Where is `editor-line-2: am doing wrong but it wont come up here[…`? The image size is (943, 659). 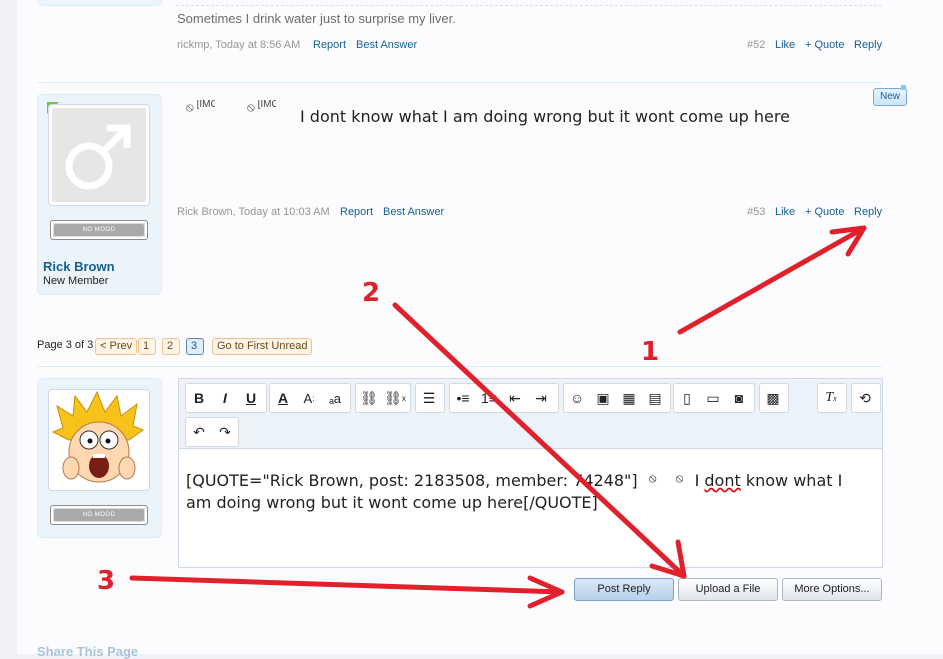
editor-line-2: am doing wrong but it wont come up here[… is located at coordinates (392, 502).